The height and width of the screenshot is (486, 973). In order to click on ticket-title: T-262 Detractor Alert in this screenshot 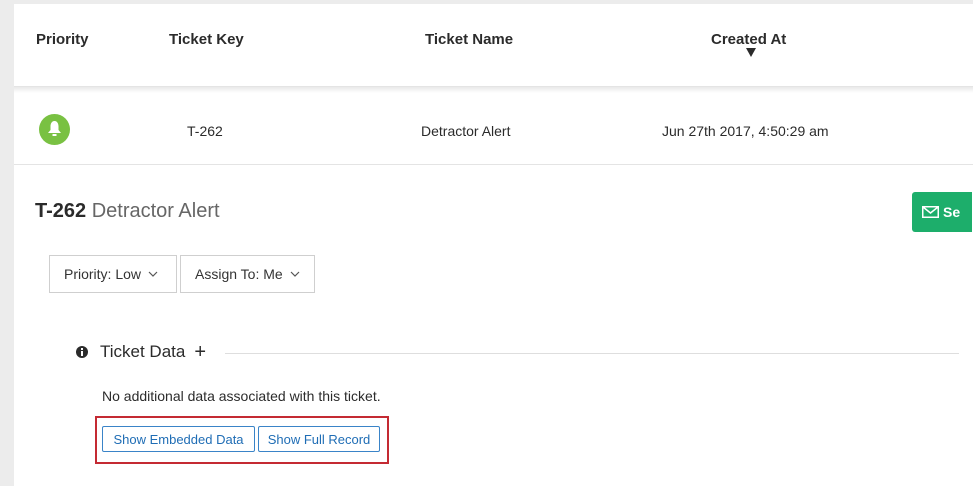, I will do `click(127, 211)`.